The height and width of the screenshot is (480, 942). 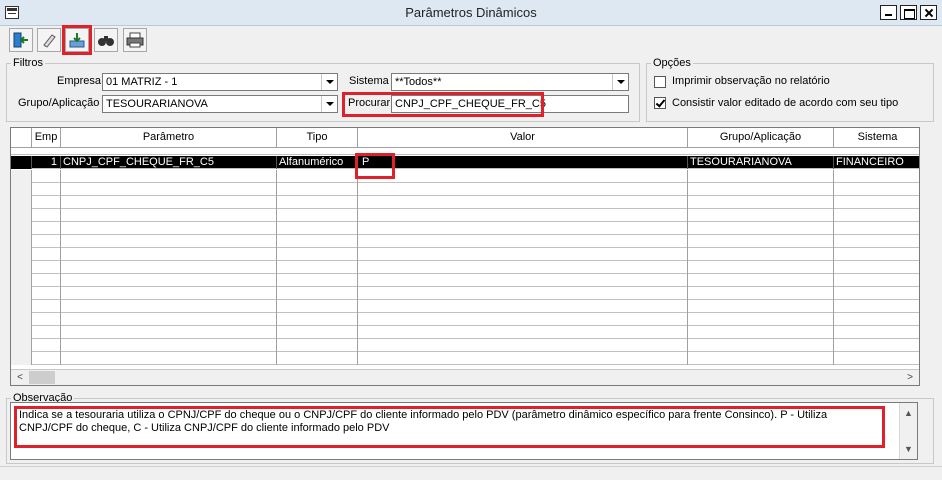 What do you see at coordinates (910, 377) in the screenshot?
I see `scroll-right-icon: >` at bounding box center [910, 377].